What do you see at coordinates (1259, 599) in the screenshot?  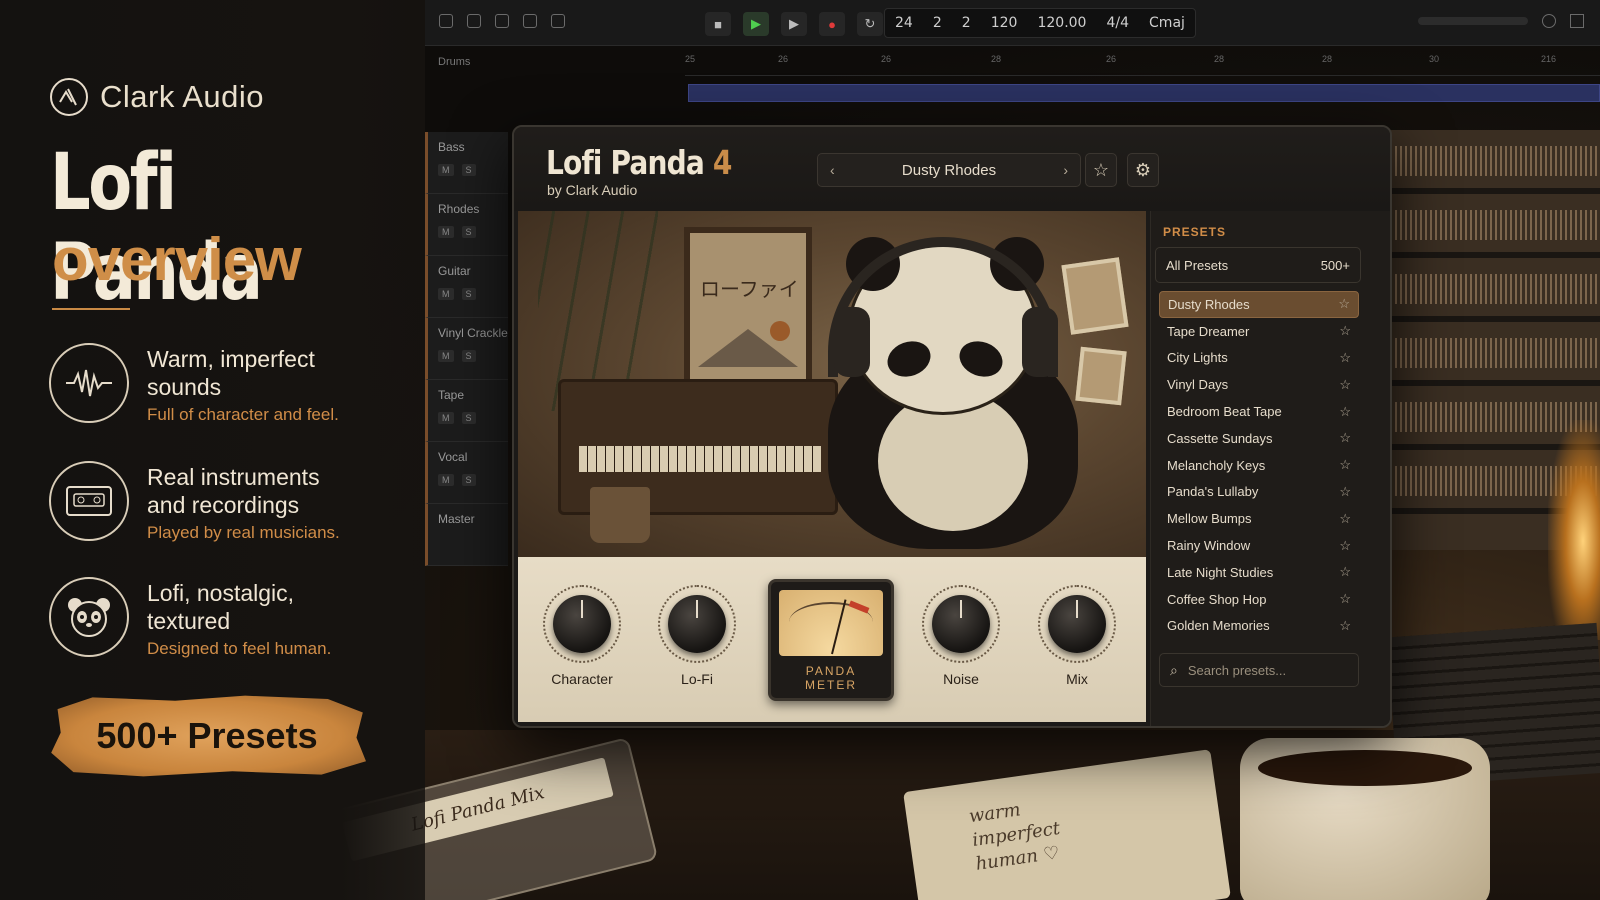 I see `preset-item: Coffee Shop Hop ☆` at bounding box center [1259, 599].